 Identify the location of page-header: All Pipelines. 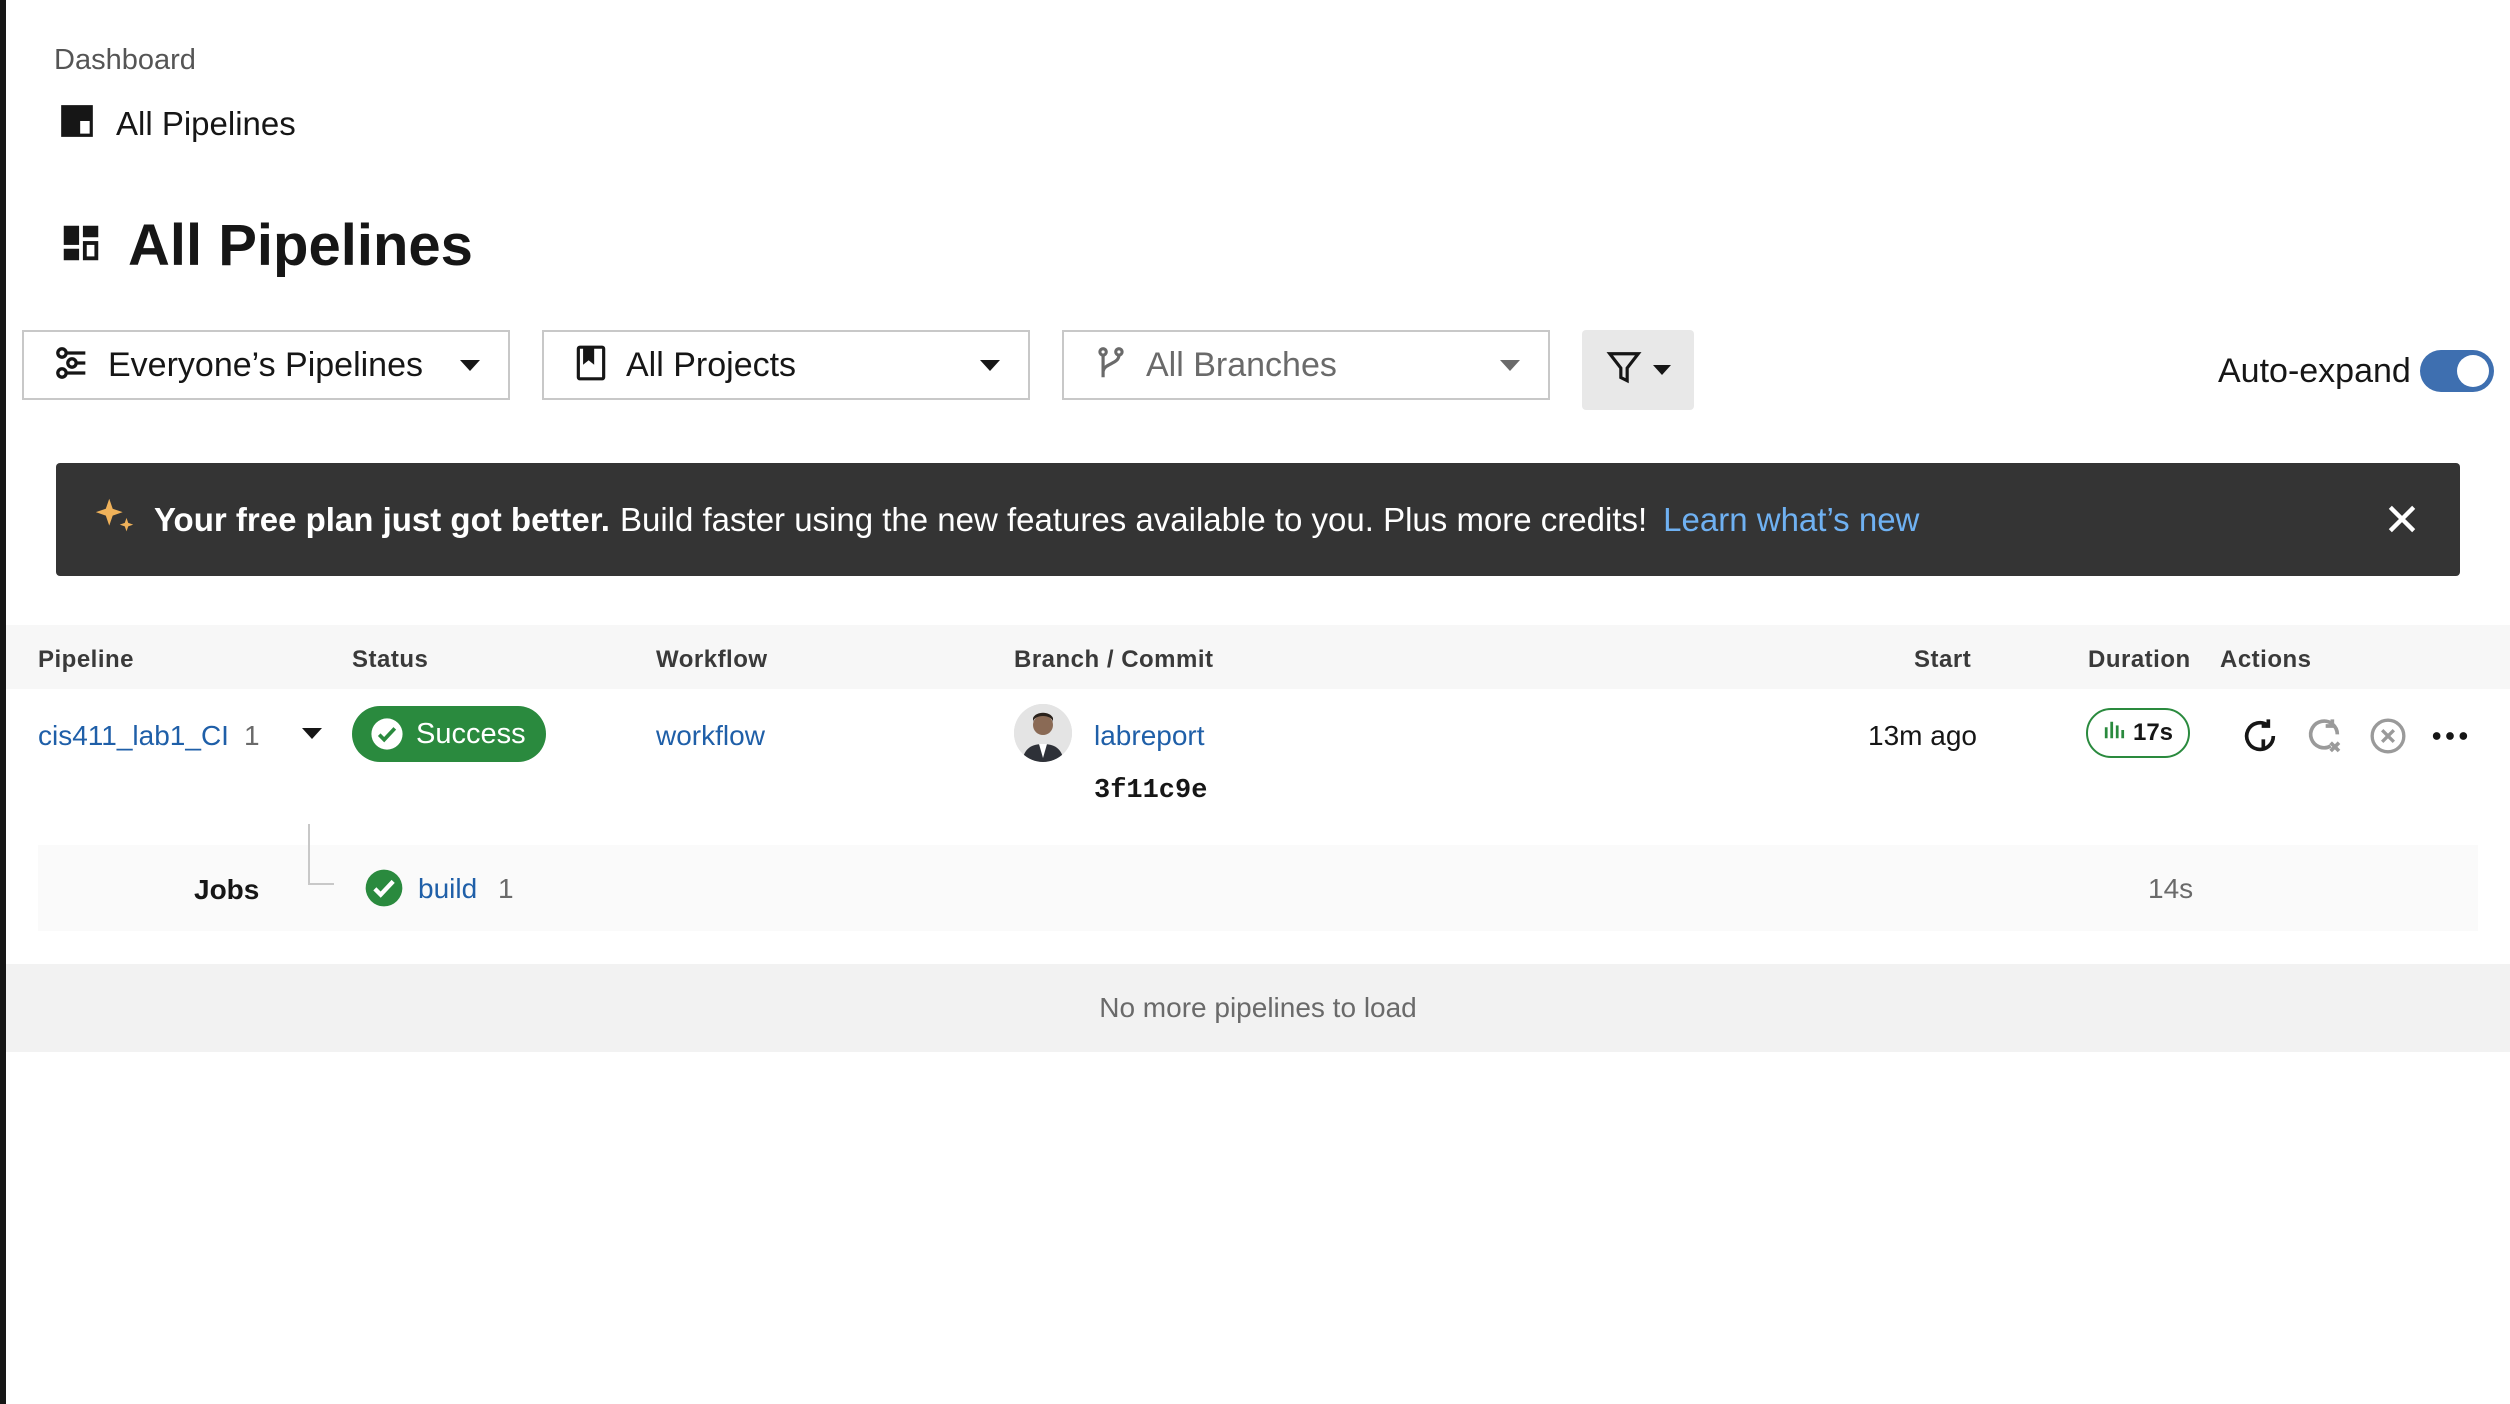
(265, 245).